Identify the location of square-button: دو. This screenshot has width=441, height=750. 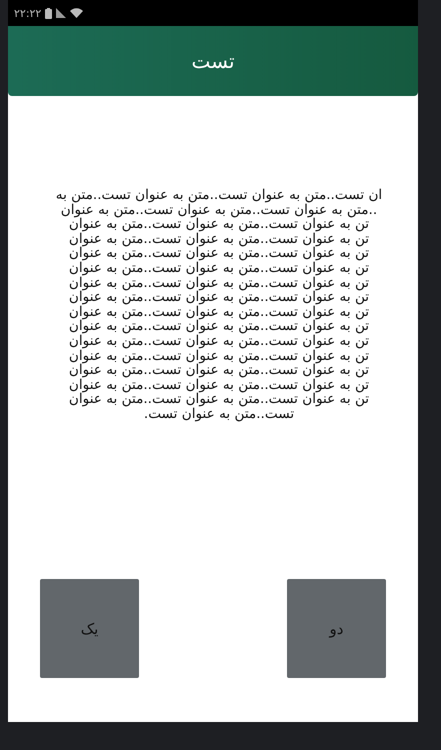
(336, 628).